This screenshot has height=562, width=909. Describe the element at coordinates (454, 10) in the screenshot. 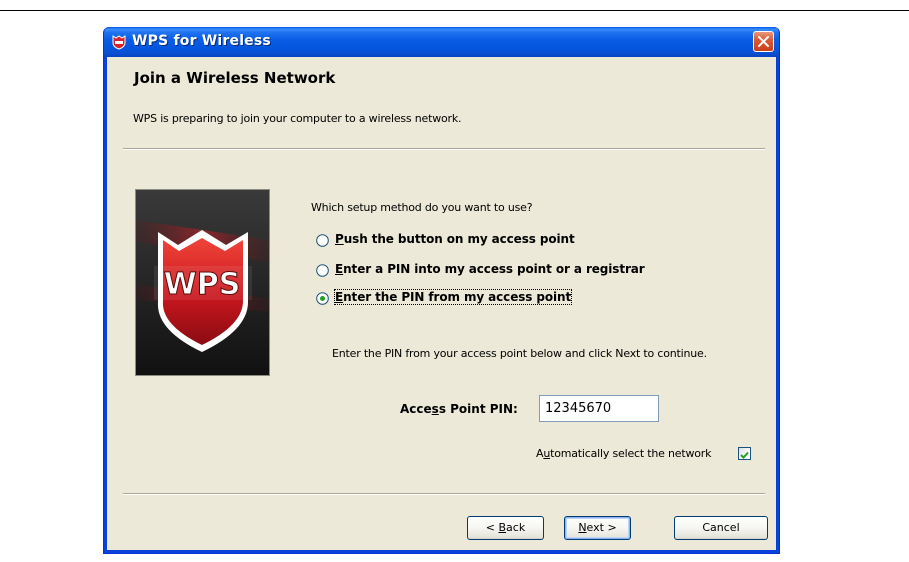

I see `top-rule` at that location.